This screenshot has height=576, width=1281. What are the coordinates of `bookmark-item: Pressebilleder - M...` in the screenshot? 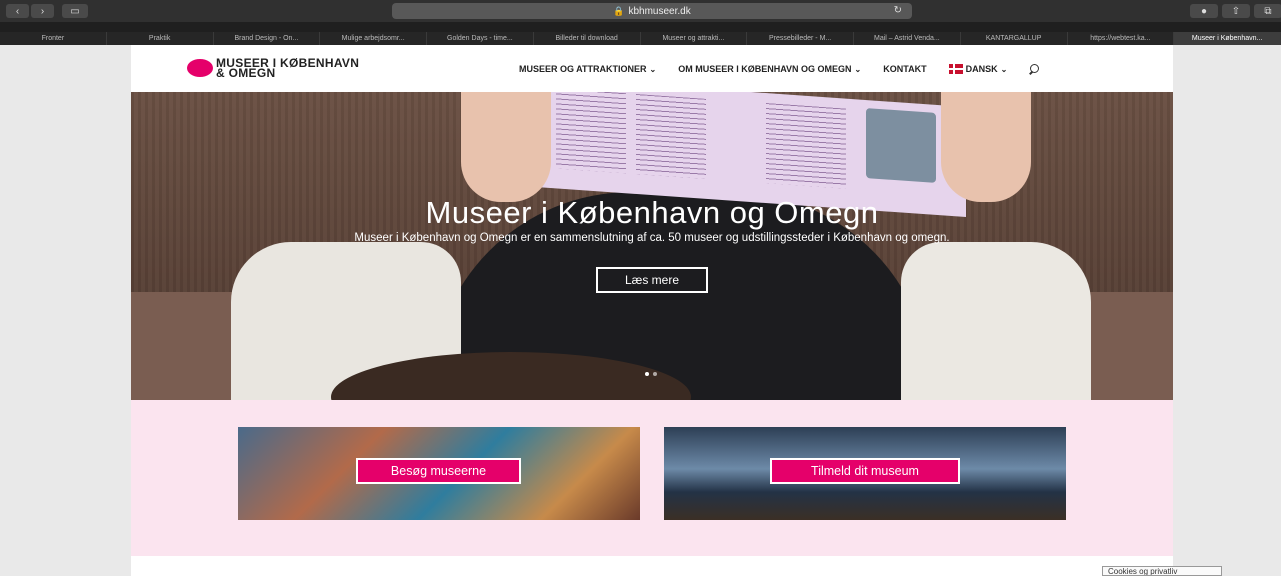 It's located at (800, 38).